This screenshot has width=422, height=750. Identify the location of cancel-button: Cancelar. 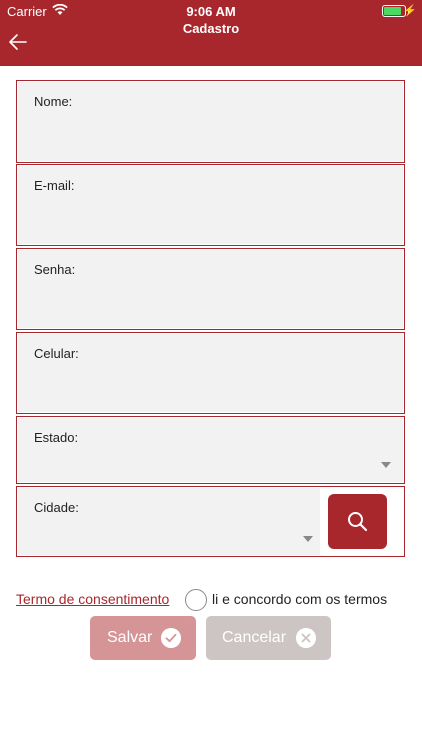
(268, 638).